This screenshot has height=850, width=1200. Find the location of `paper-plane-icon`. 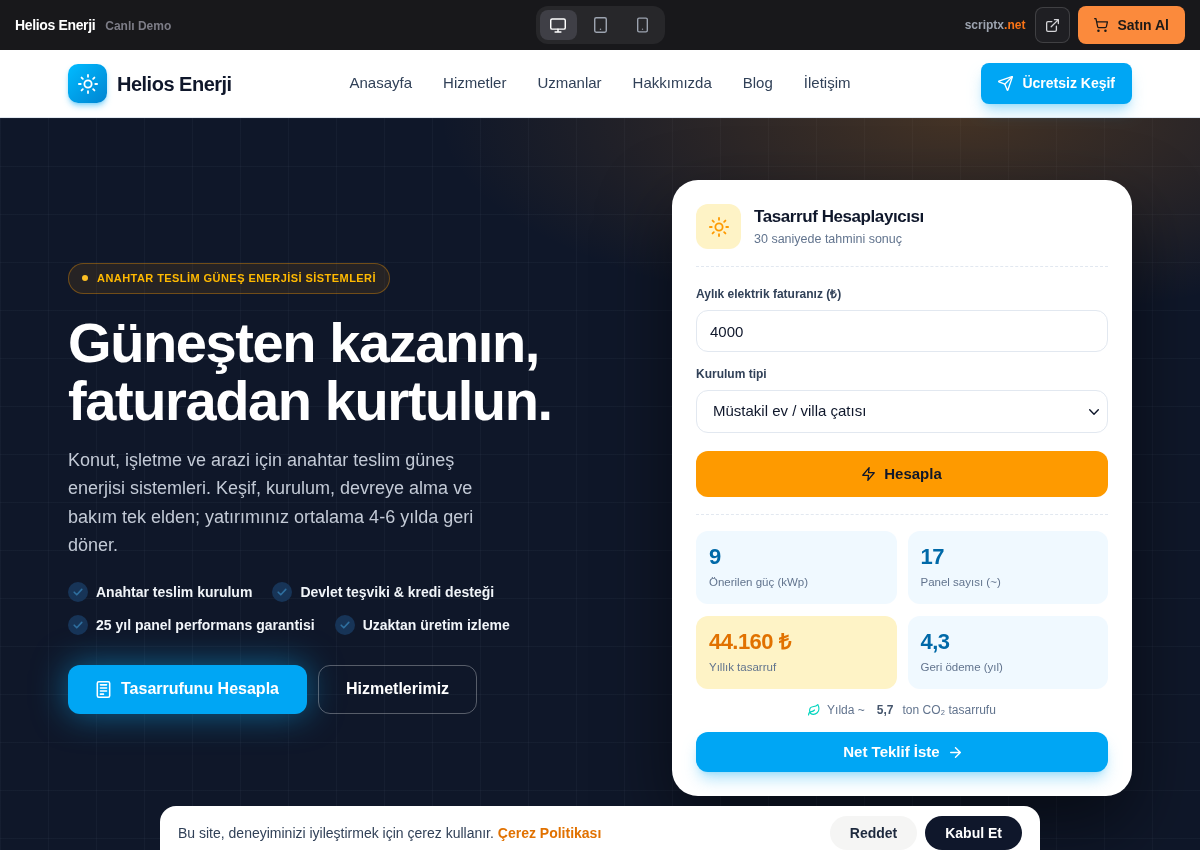

paper-plane-icon is located at coordinates (1006, 83).